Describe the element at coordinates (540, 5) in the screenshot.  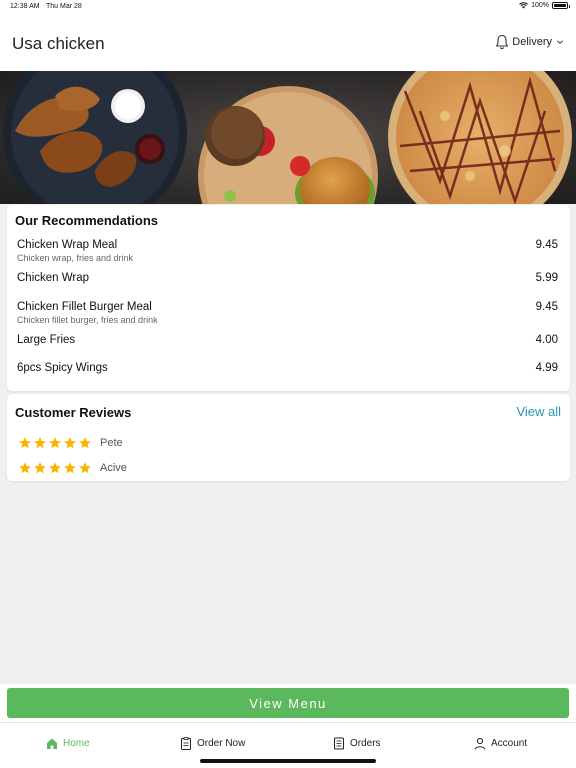
I see `battery-percent: 100%` at that location.